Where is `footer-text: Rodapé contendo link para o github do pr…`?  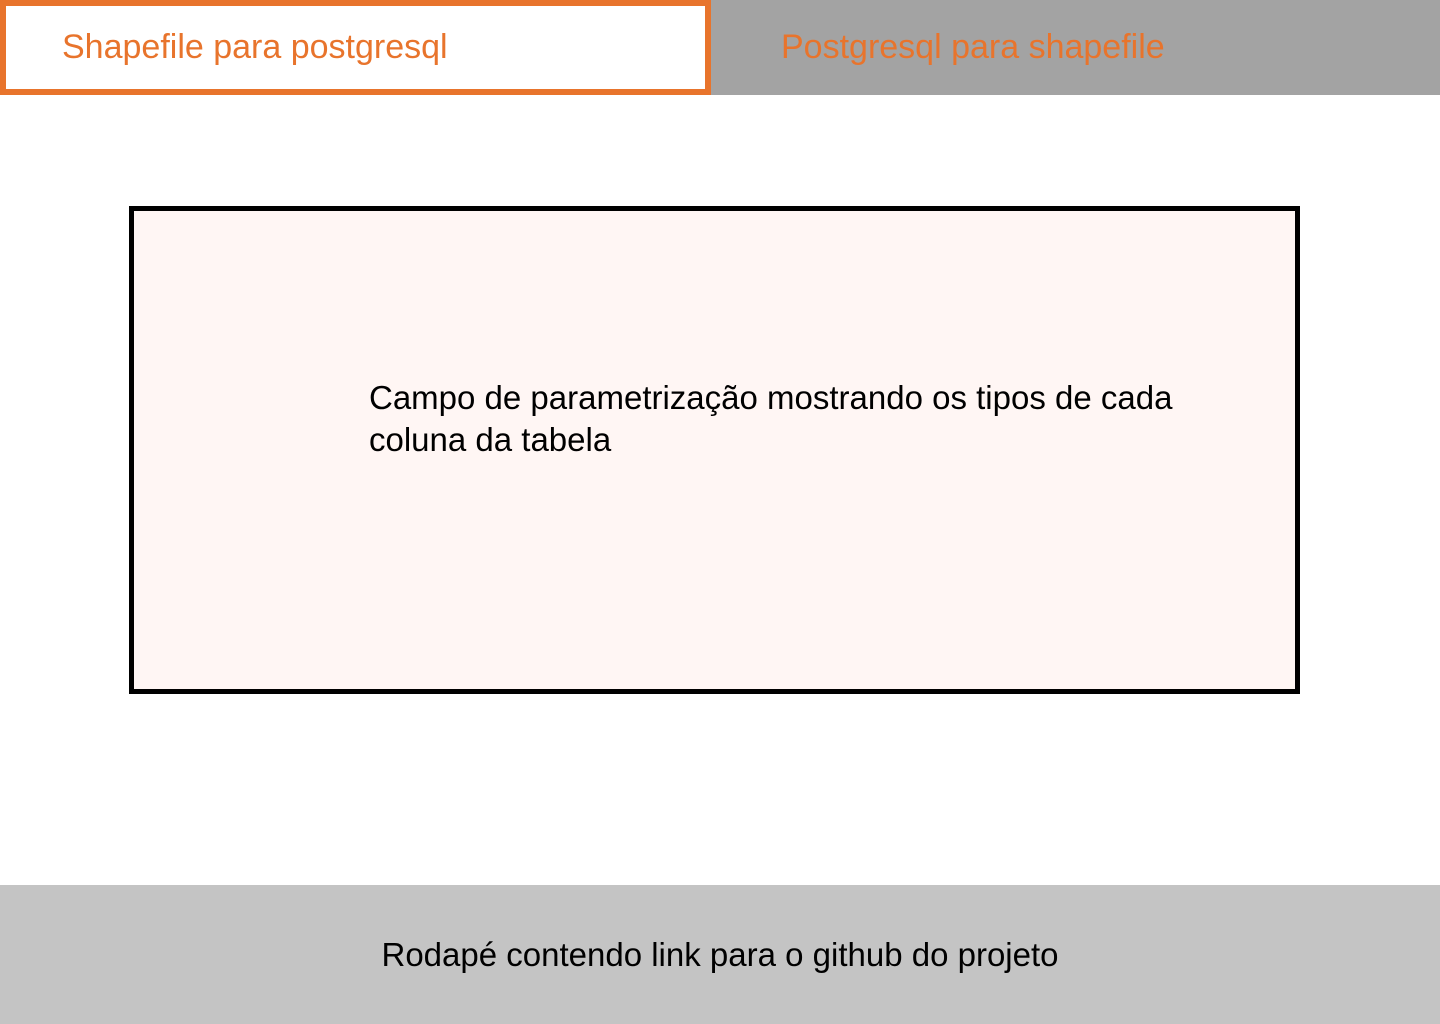 footer-text: Rodapé contendo link para o github do pr… is located at coordinates (720, 954).